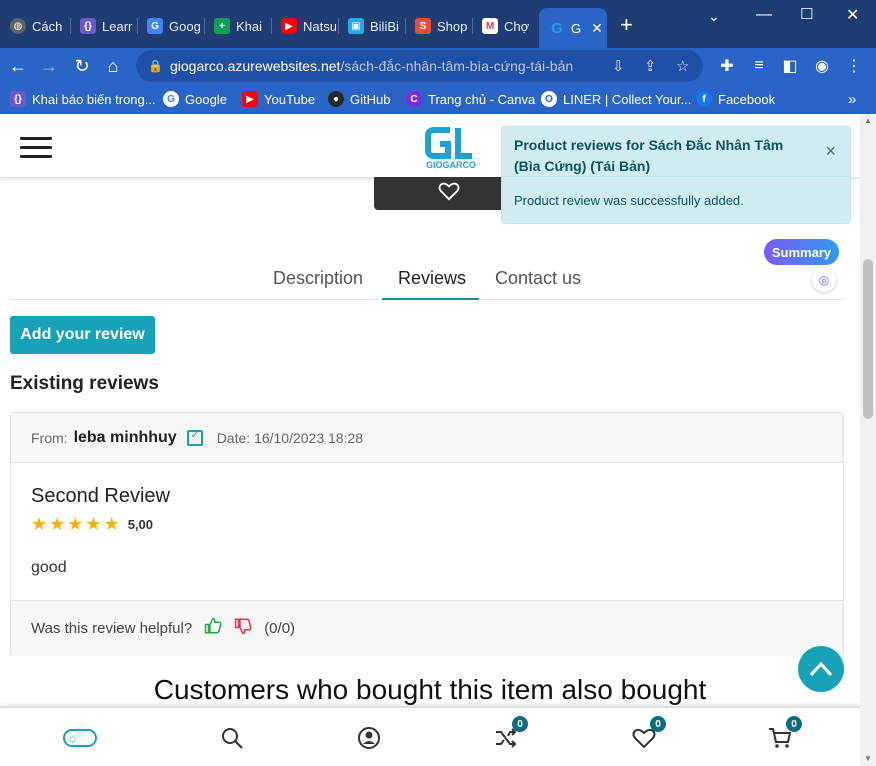 The height and width of the screenshot is (766, 876). Describe the element at coordinates (318, 278) in the screenshot. I see `tab-description: Description` at that location.